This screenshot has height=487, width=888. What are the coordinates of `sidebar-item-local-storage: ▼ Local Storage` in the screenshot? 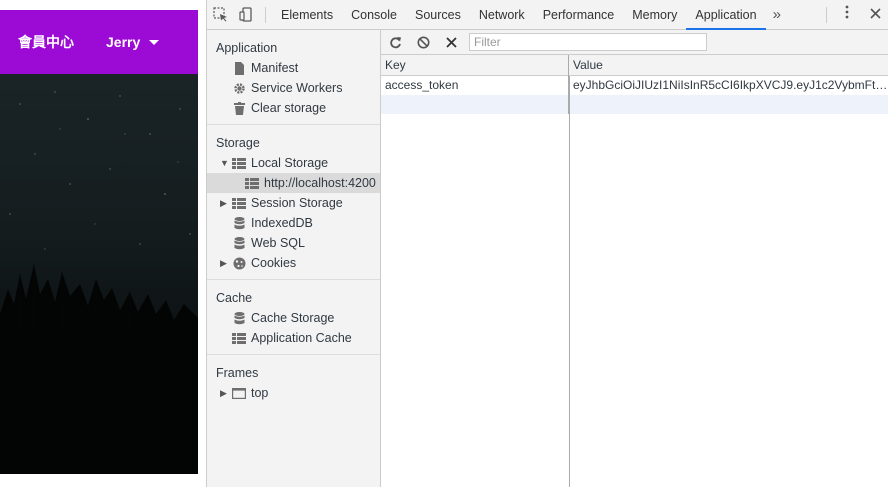 It's located at (293, 163).